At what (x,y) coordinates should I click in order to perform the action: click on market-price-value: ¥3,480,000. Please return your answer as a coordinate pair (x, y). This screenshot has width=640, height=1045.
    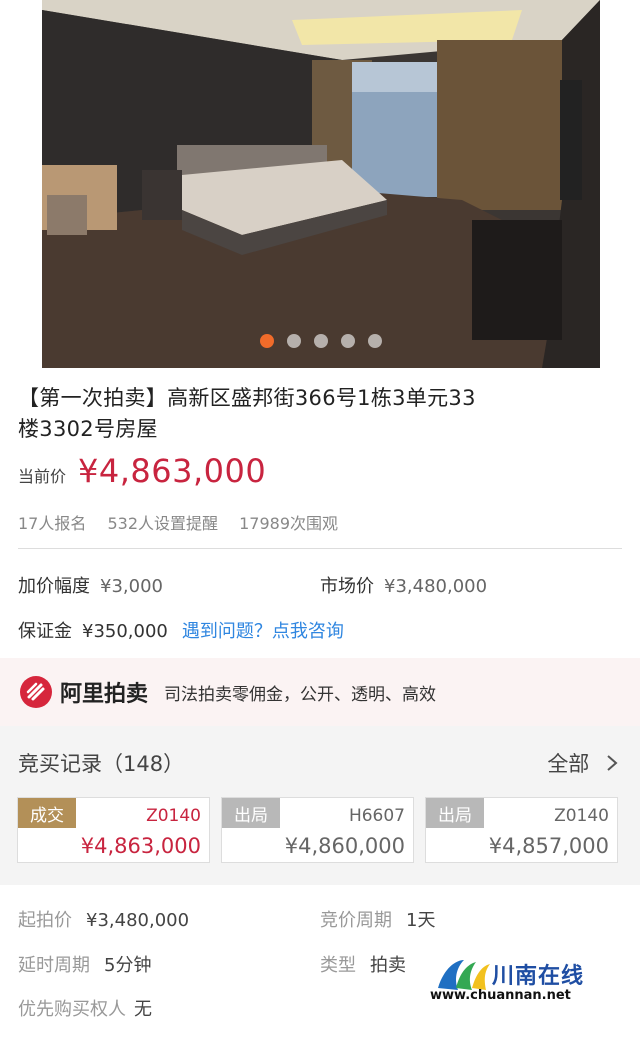
    Looking at the image, I should click on (436, 586).